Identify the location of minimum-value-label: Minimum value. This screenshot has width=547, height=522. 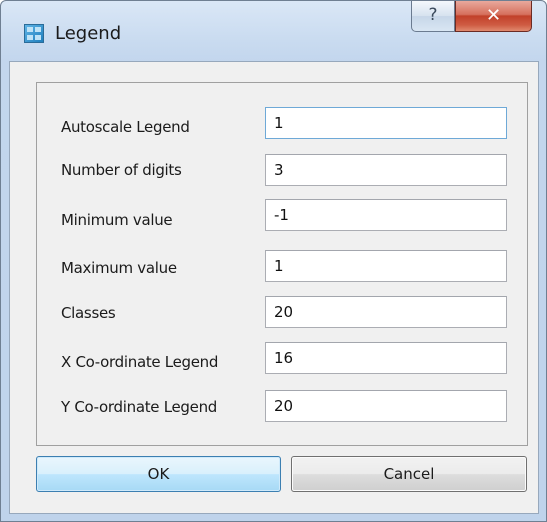
(117, 220).